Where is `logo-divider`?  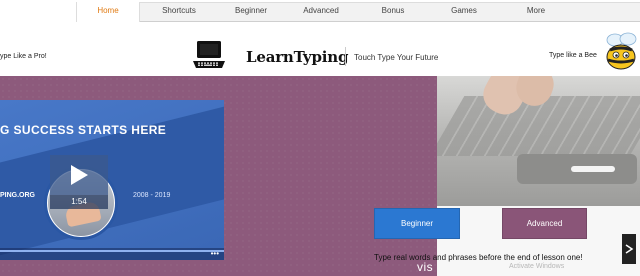 logo-divider is located at coordinates (345, 56).